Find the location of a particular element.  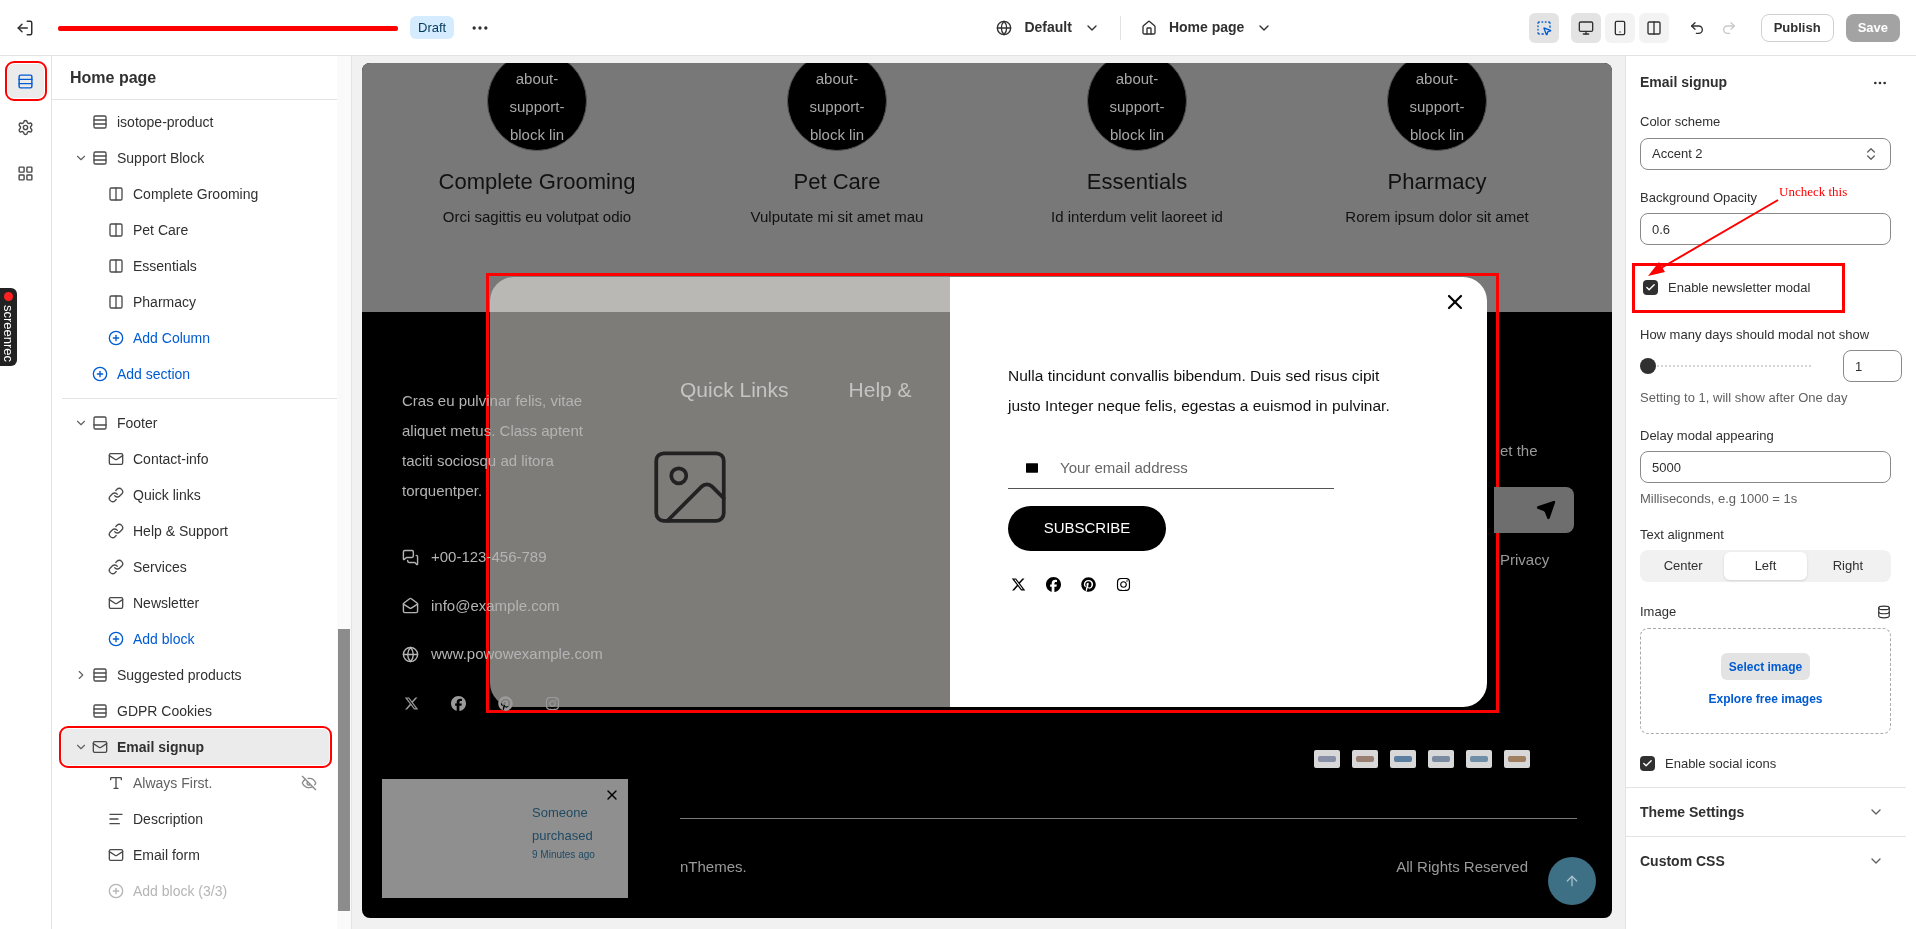

database-icon is located at coordinates (1884, 611).